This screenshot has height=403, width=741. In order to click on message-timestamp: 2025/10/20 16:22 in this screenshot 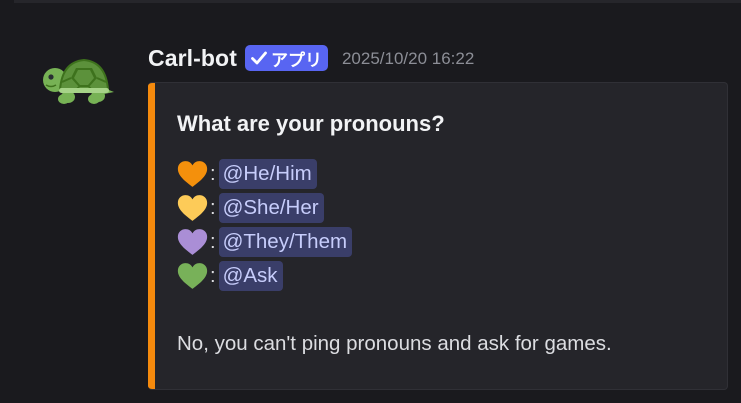, I will do `click(408, 59)`.